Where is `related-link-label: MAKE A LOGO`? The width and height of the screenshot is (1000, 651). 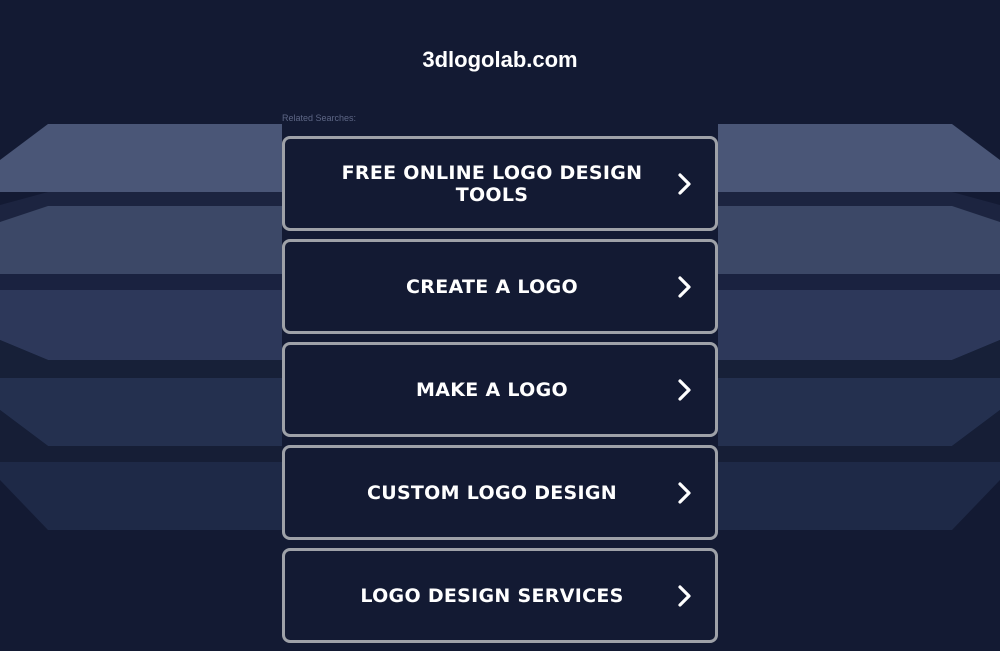 related-link-label: MAKE A LOGO is located at coordinates (492, 389).